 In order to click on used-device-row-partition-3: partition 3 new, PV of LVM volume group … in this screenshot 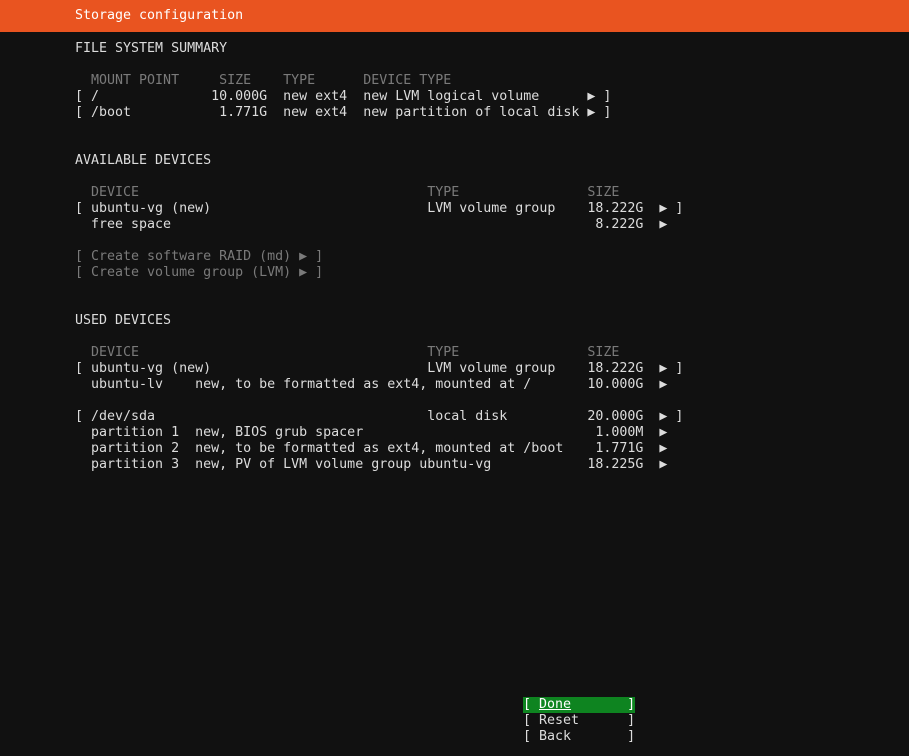, I will do `click(371, 465)`.